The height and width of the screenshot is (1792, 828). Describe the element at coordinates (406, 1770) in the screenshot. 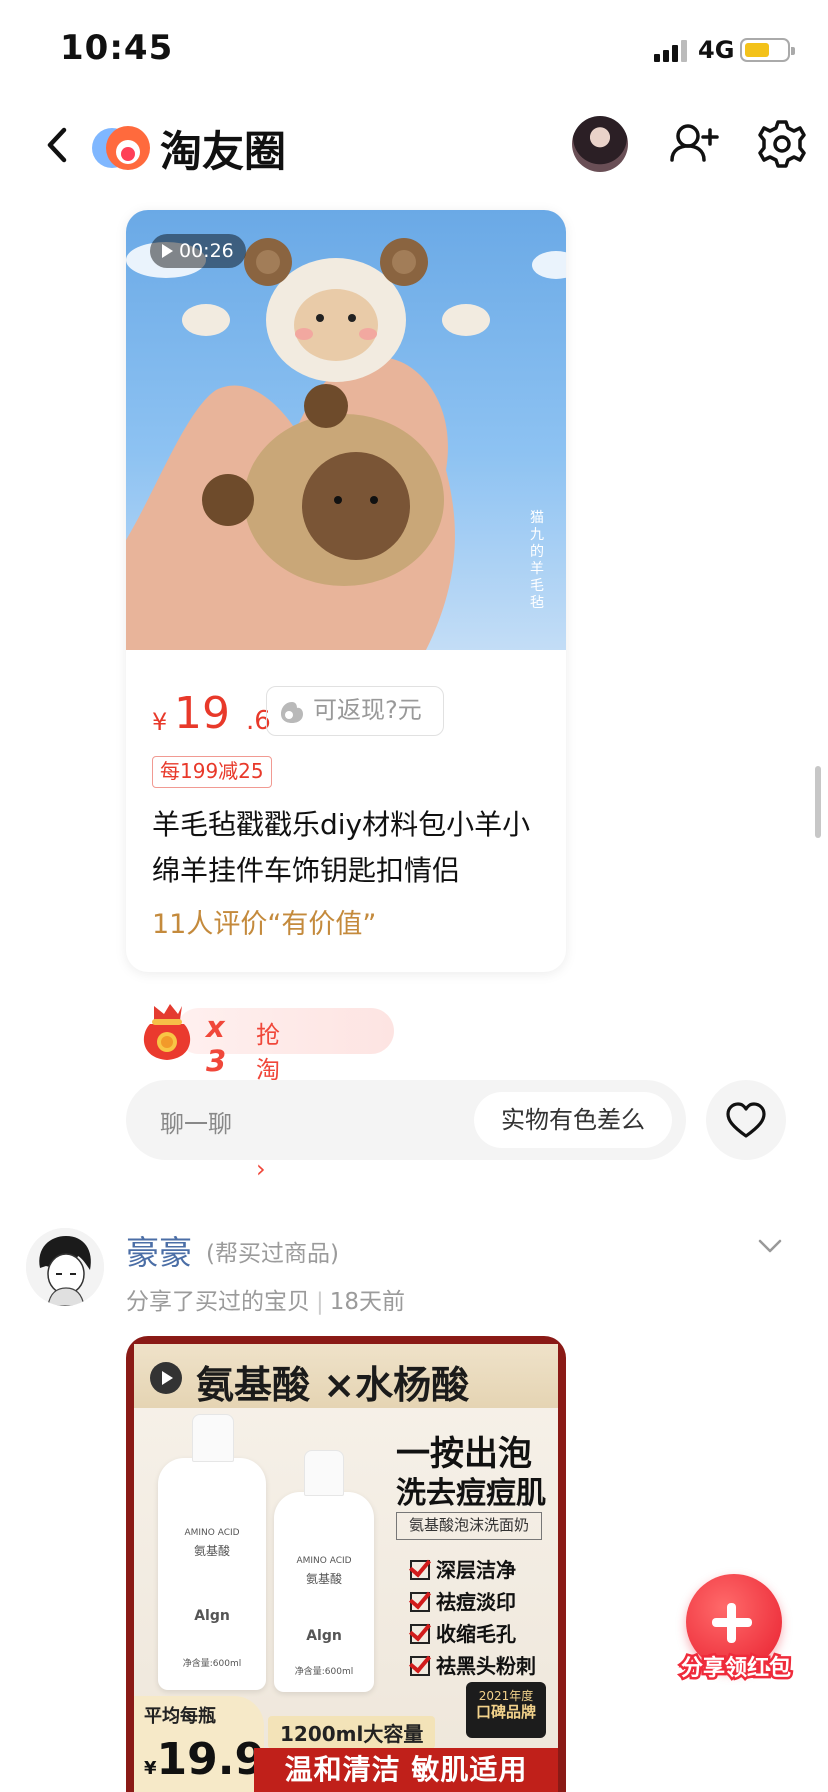

I see `ad-banner: 温和清洁 敏肌适用` at that location.